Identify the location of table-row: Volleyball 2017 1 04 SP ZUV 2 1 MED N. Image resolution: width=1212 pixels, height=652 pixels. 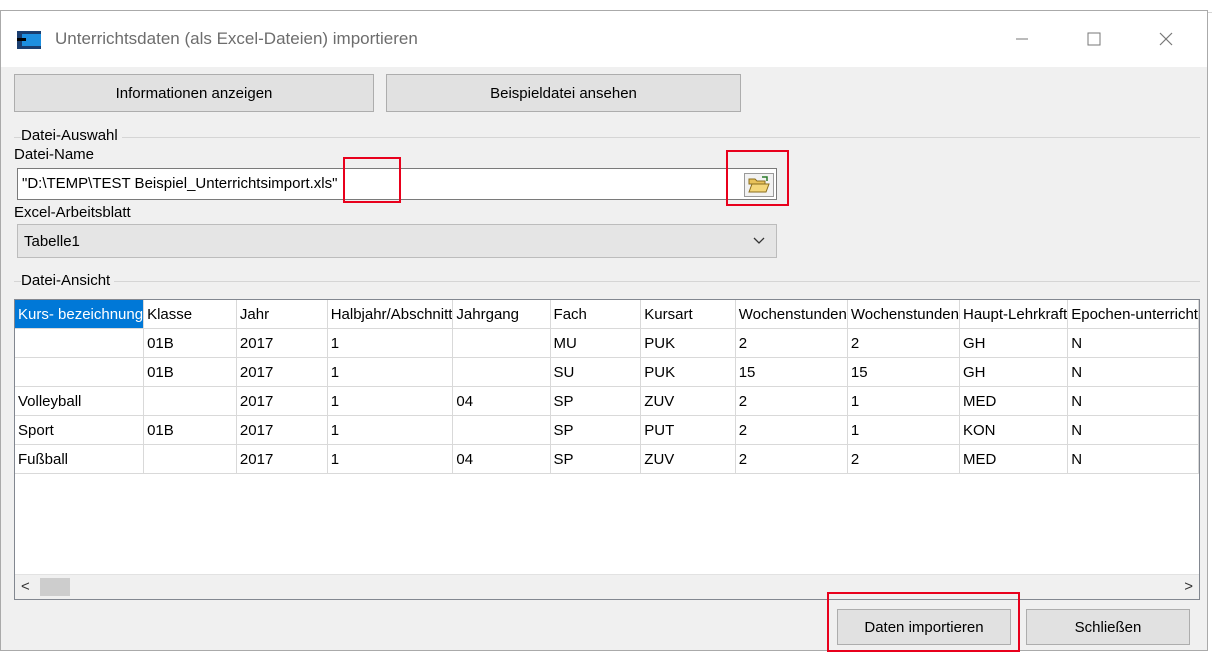
(607, 401).